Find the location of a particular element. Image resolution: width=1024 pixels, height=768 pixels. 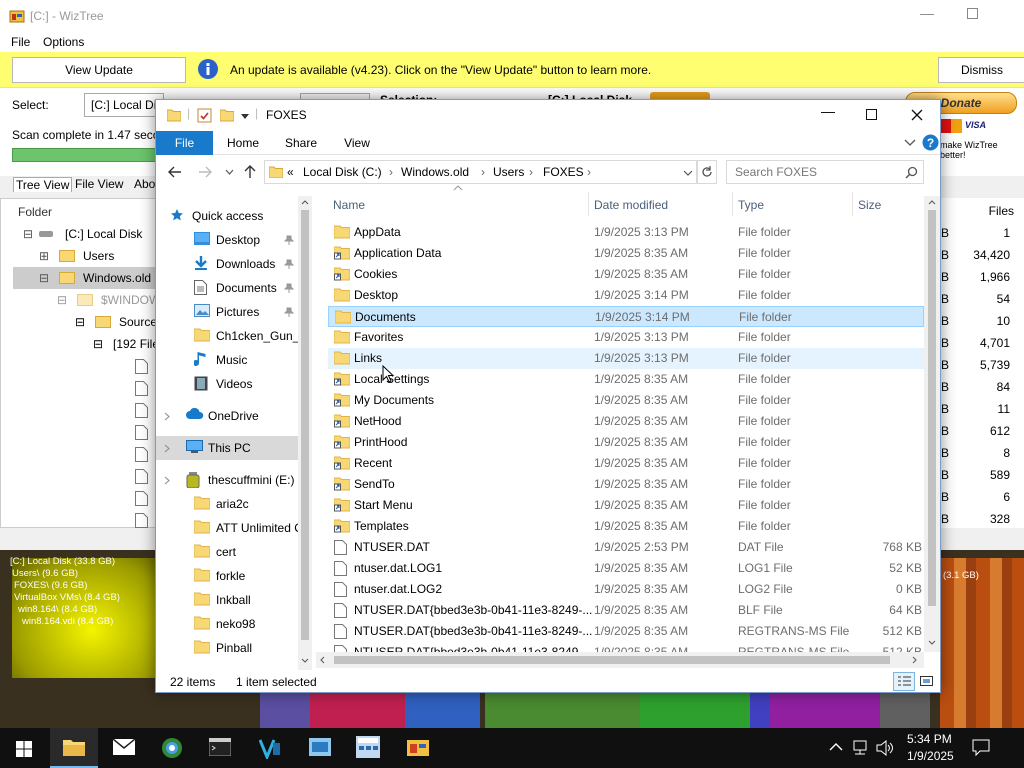

network-icon is located at coordinates (861, 748).